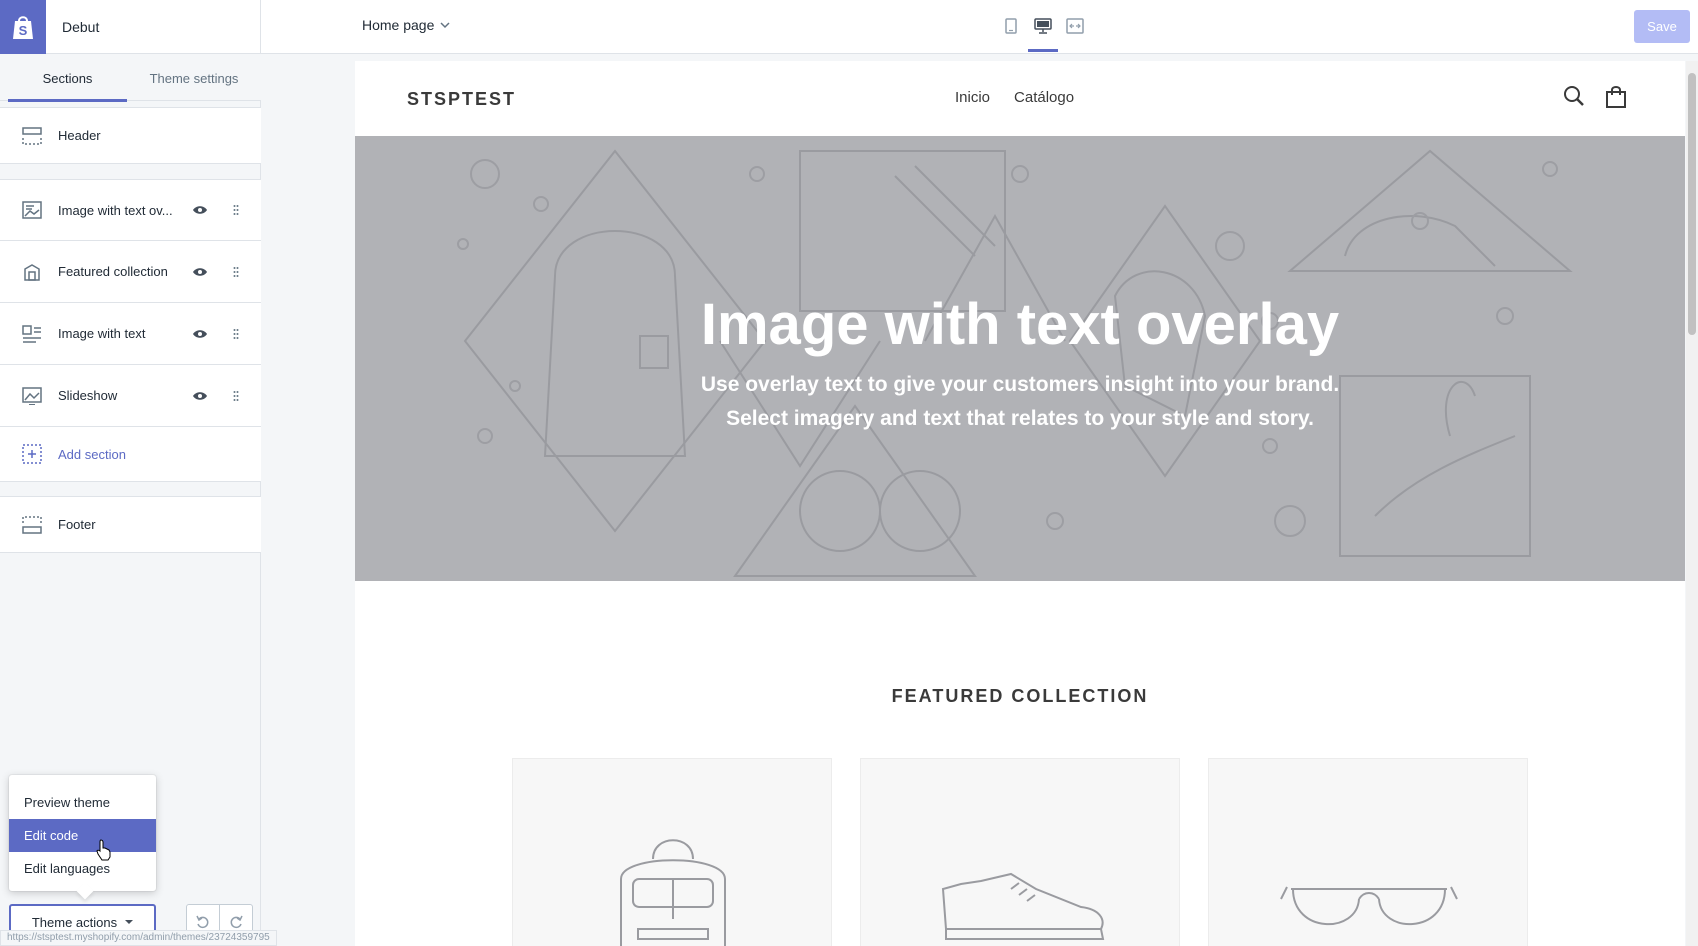  Describe the element at coordinates (1692, 503) in the screenshot. I see `preview-scrollbar` at that location.